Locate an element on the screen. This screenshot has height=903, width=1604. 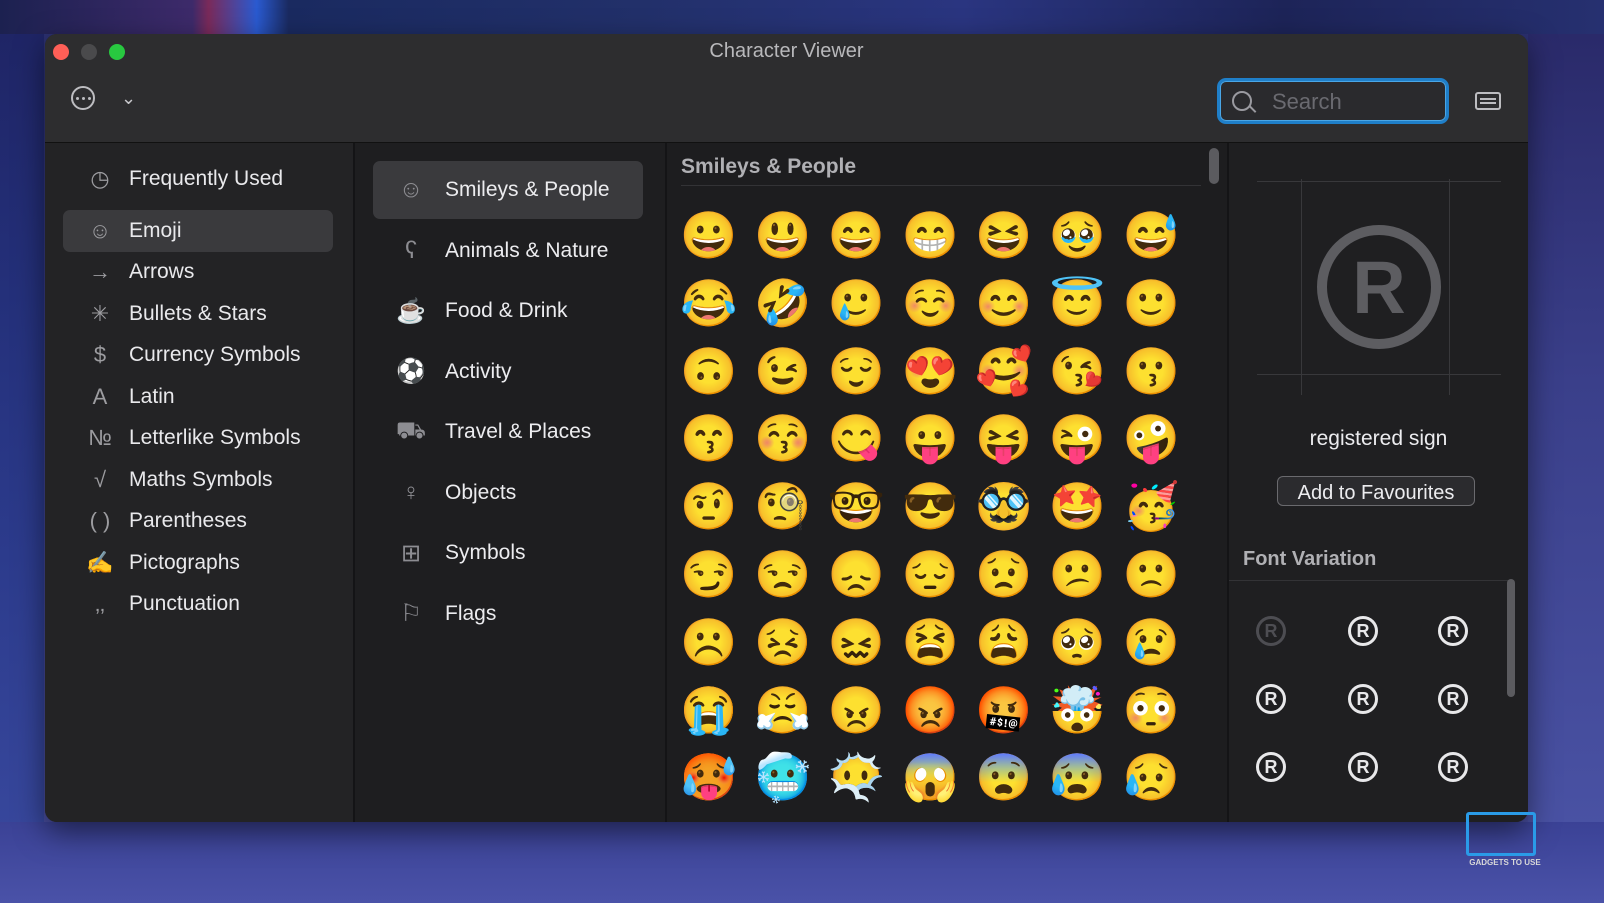
emoji-cell: 🙂 is located at coordinates (1151, 303).